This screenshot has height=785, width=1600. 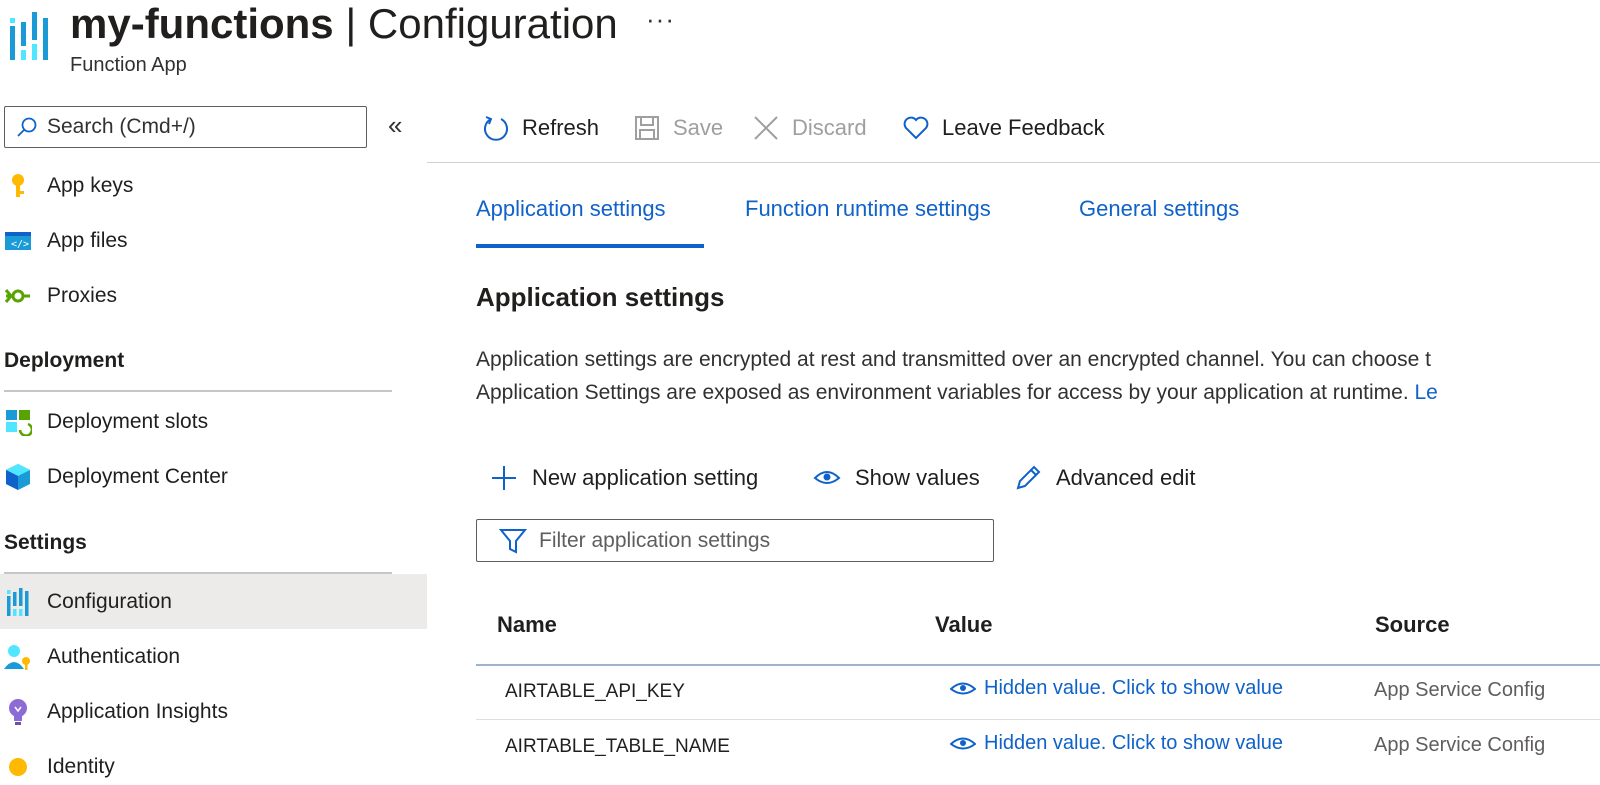 What do you see at coordinates (18, 477) in the screenshot?
I see `deployment-center-icon` at bounding box center [18, 477].